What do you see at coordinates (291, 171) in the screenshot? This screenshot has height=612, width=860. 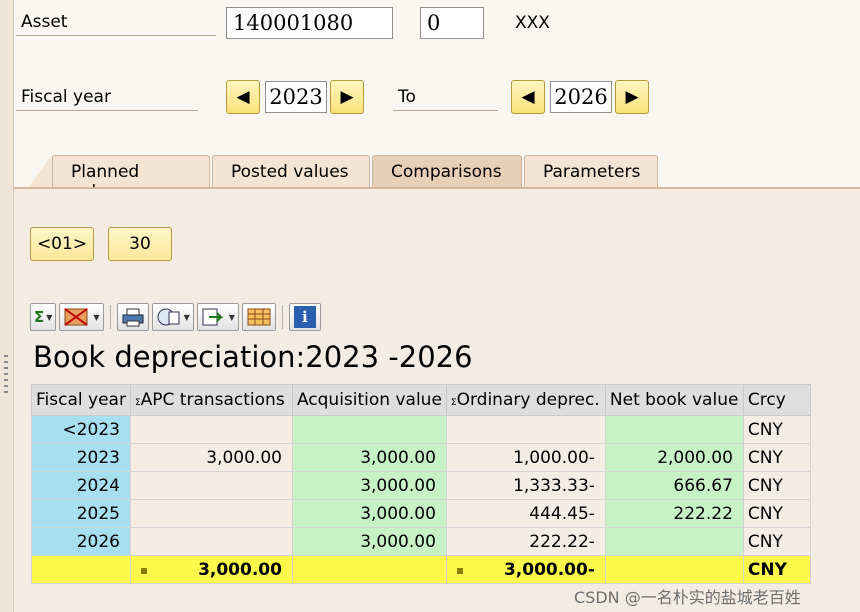 I see `tab-posted-values: Posted values` at bounding box center [291, 171].